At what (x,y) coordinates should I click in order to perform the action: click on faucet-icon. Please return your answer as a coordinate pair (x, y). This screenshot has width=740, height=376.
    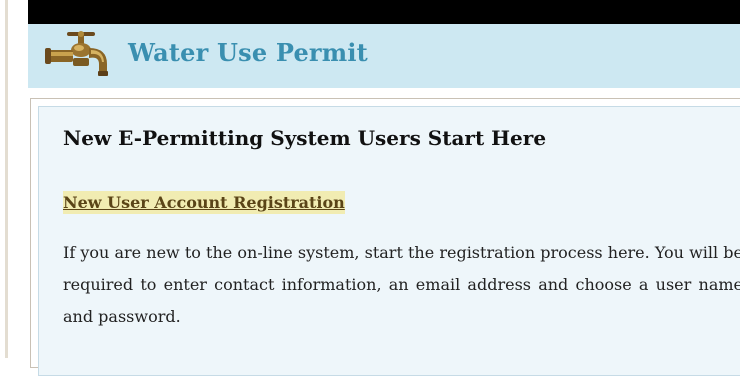
    Looking at the image, I should click on (76, 53).